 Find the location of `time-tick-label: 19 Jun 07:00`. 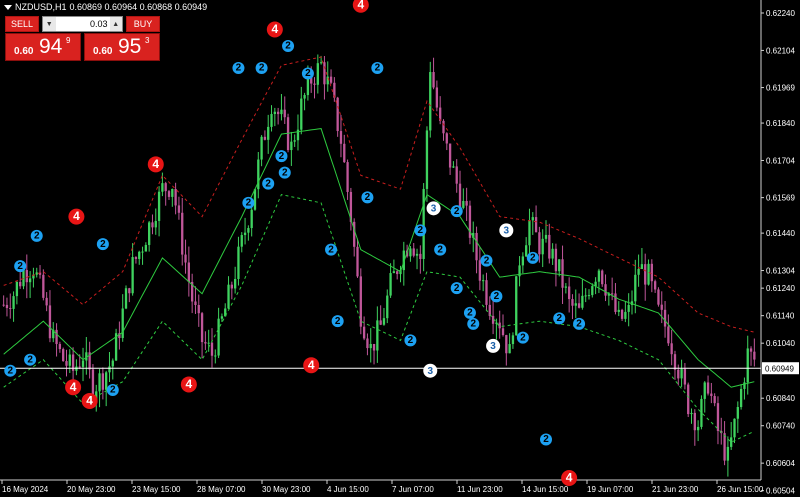

time-tick-label: 19 Jun 07:00 is located at coordinates (610, 489).